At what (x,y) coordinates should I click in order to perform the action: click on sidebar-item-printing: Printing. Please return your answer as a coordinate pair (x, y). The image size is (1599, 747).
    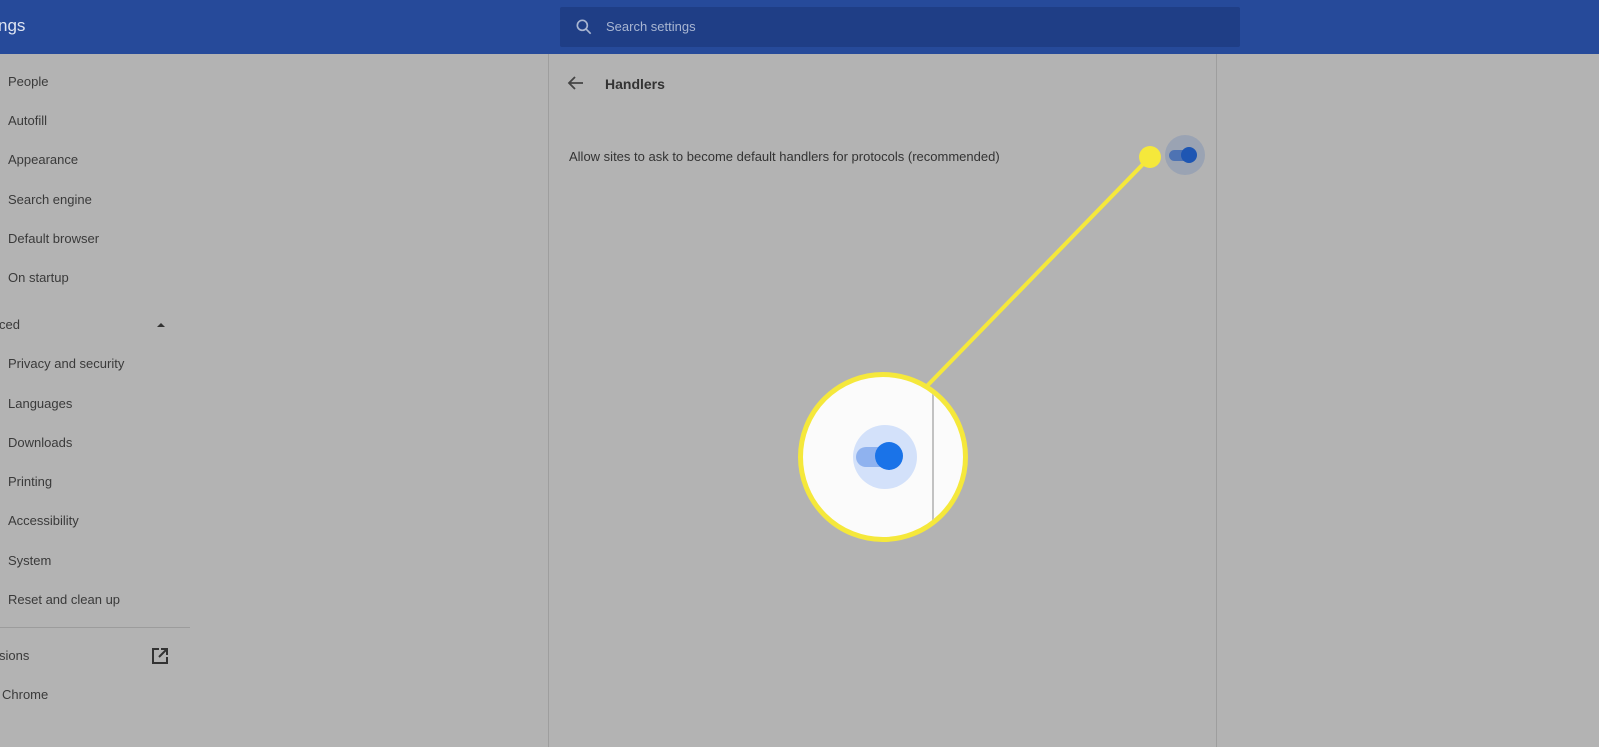
    Looking at the image, I should click on (30, 481).